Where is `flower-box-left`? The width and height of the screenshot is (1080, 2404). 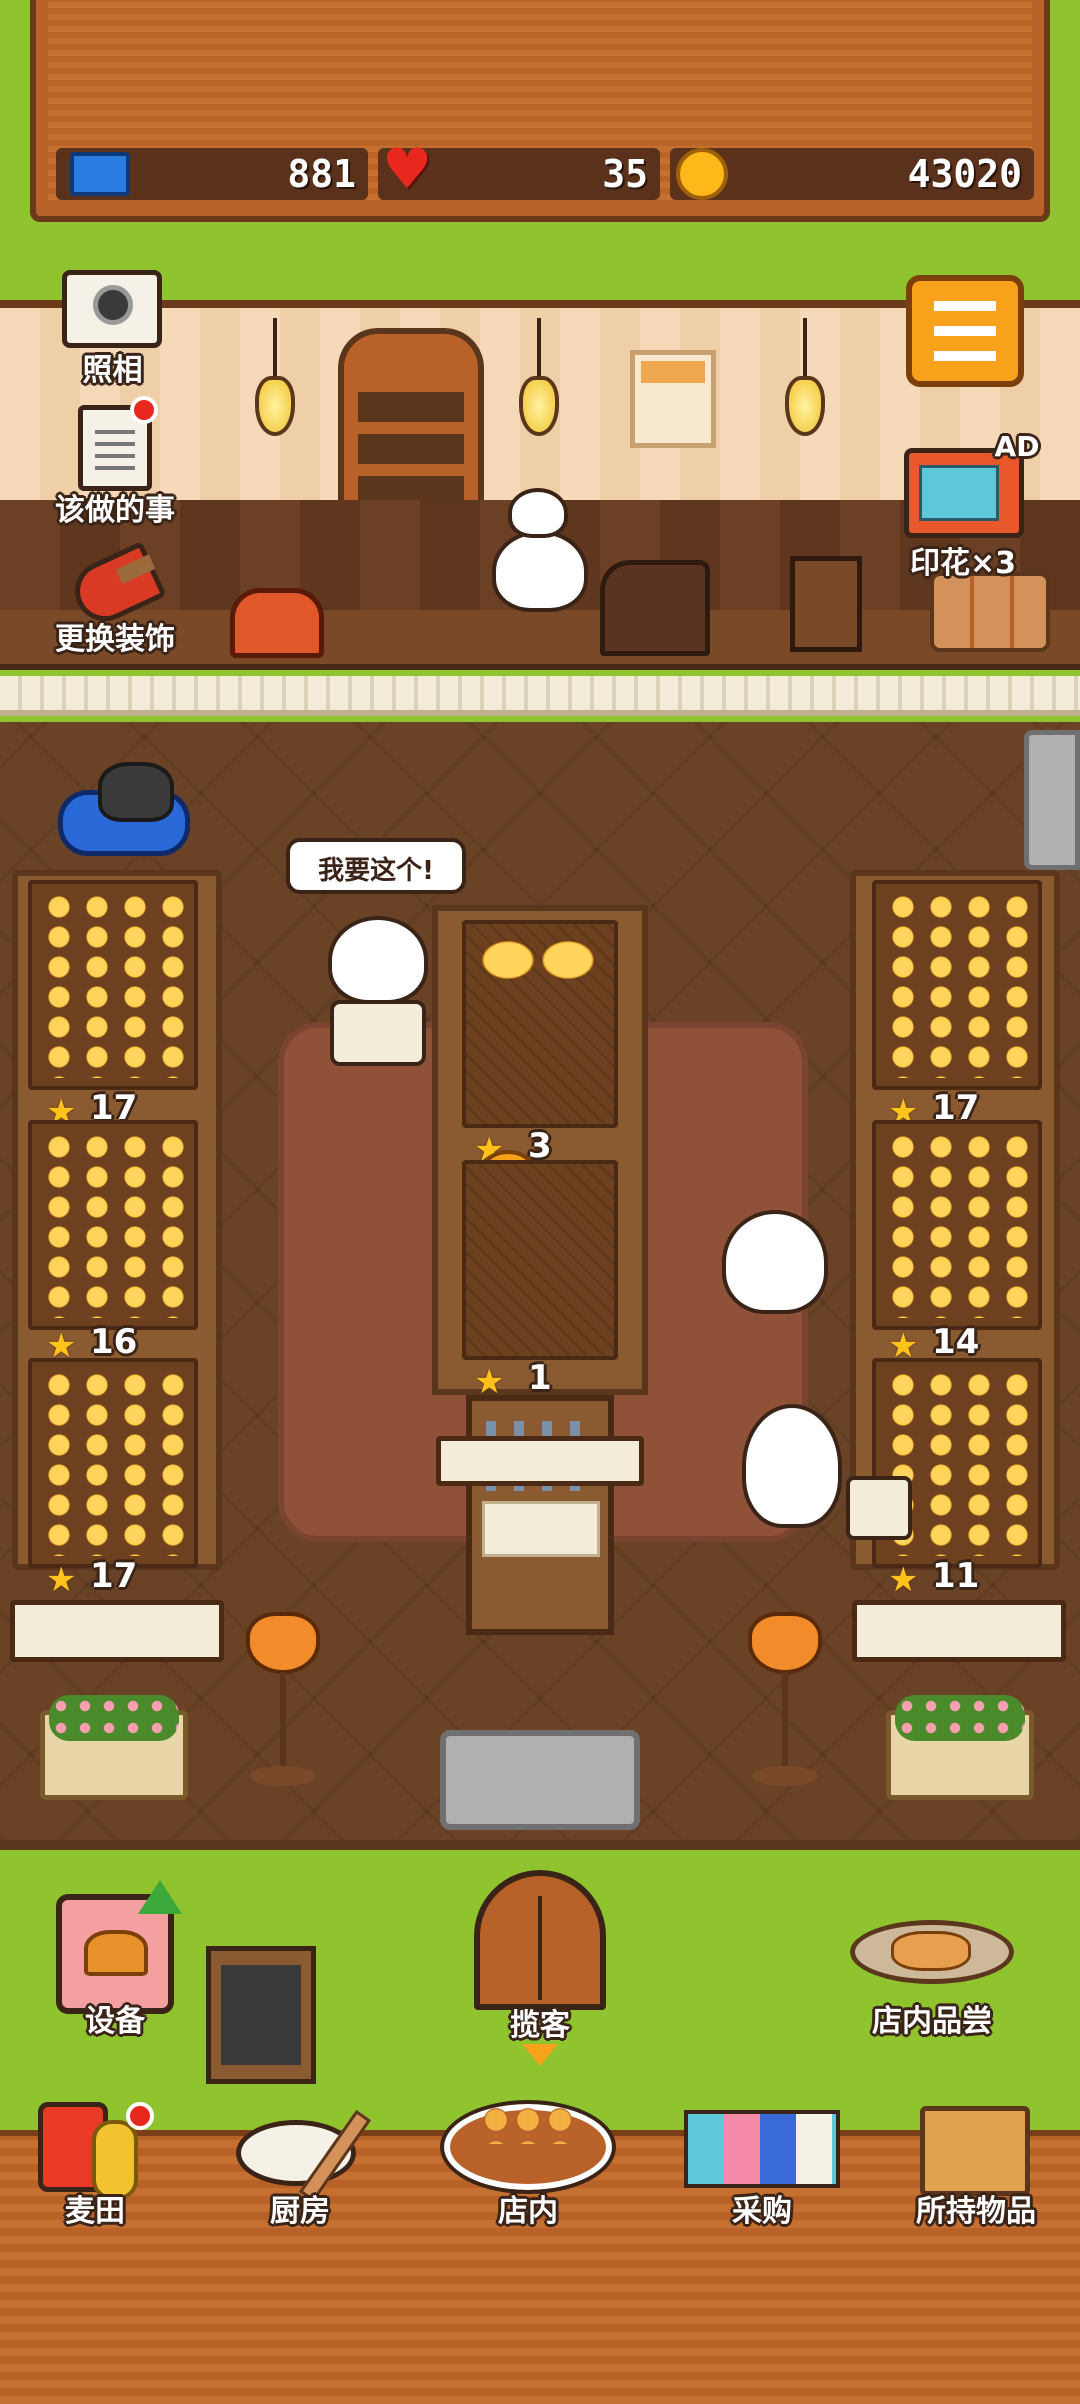
flower-box-left is located at coordinates (114, 1747).